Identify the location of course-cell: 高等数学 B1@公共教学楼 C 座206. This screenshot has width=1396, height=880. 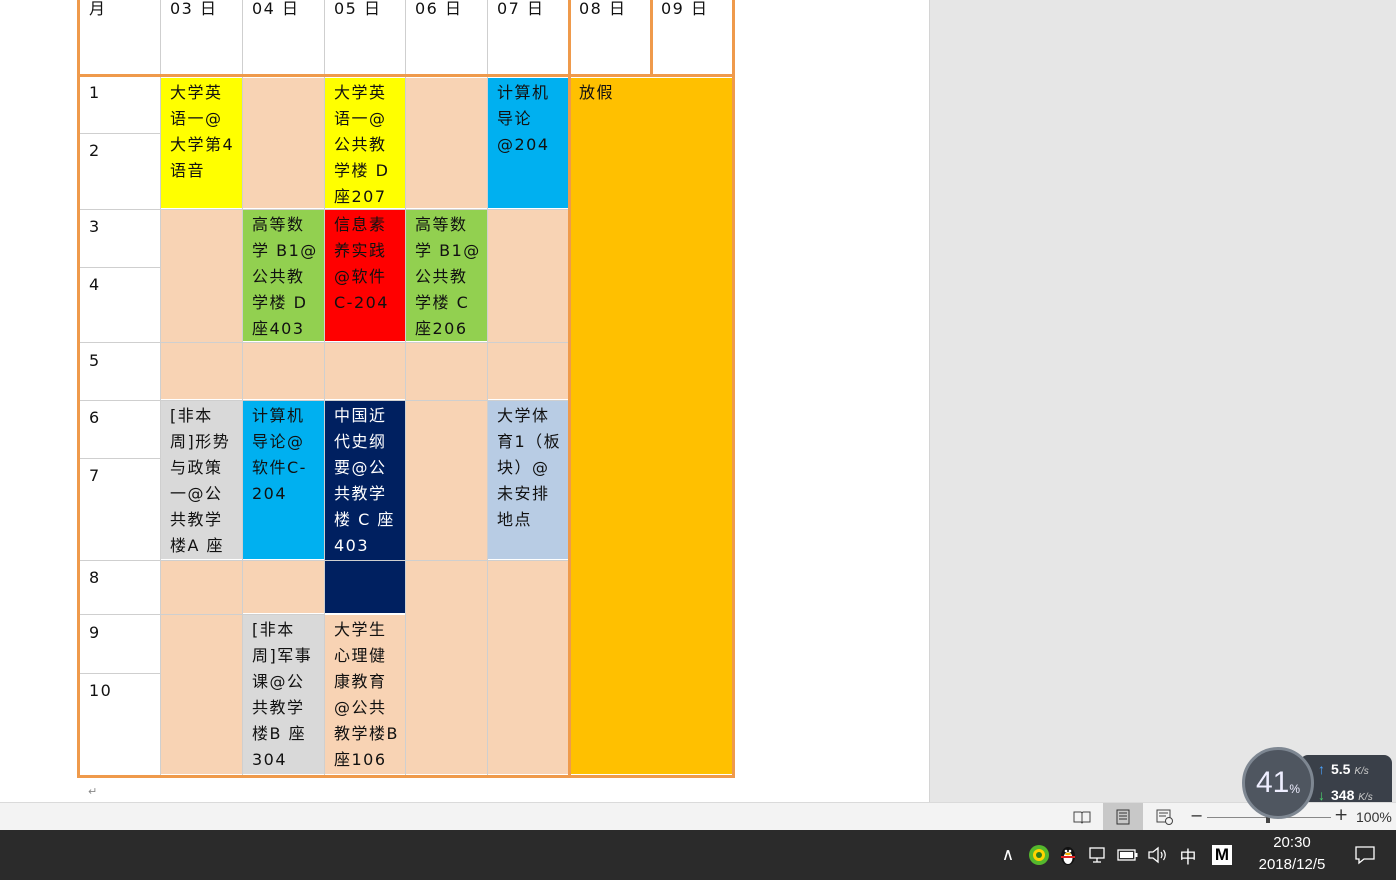
(446, 275).